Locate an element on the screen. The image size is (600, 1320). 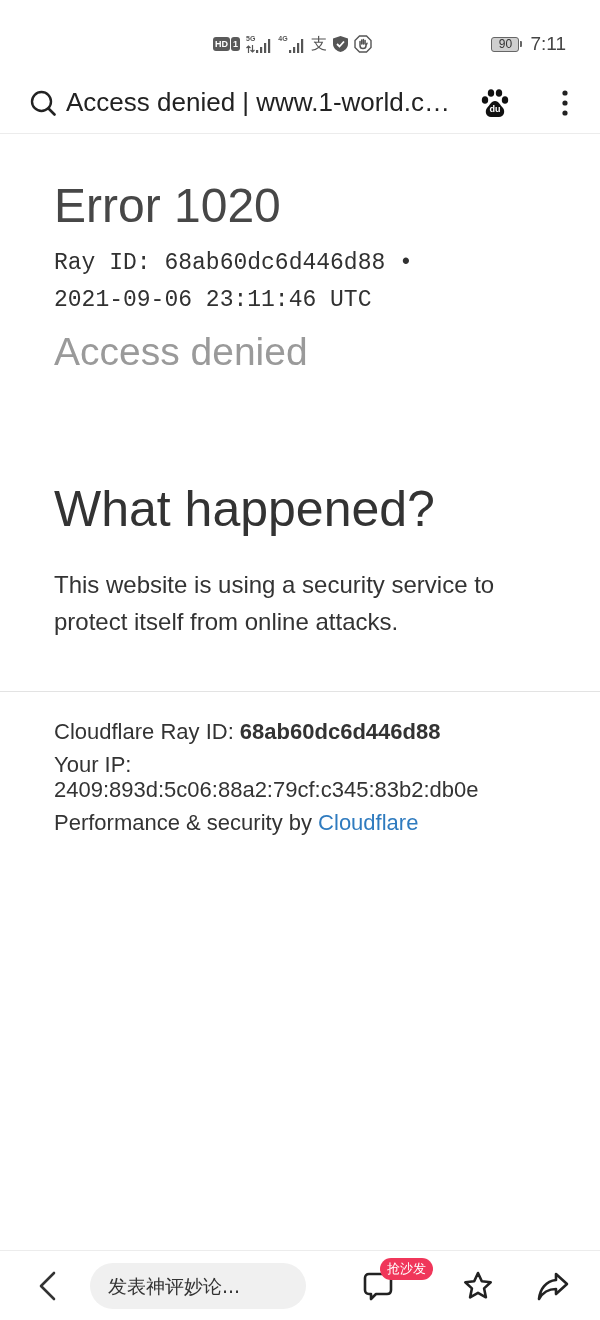
sim-badge: 1 is located at coordinates (235, 44).